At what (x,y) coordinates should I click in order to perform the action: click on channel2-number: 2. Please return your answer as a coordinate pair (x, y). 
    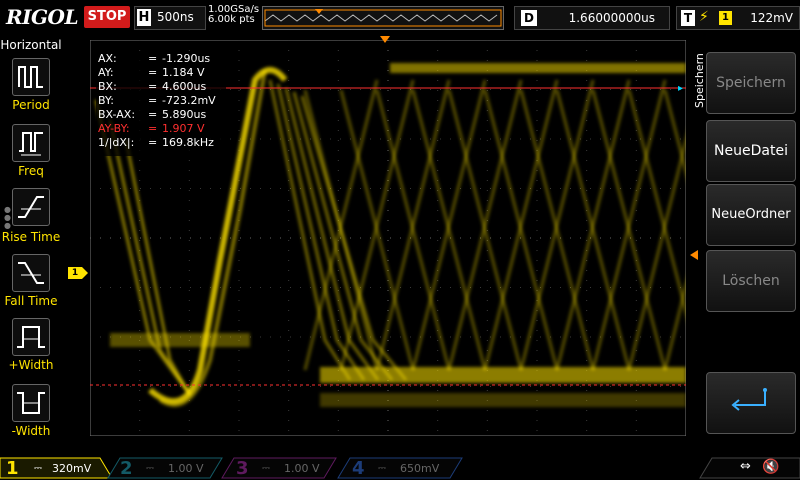
    Looking at the image, I should click on (126, 468).